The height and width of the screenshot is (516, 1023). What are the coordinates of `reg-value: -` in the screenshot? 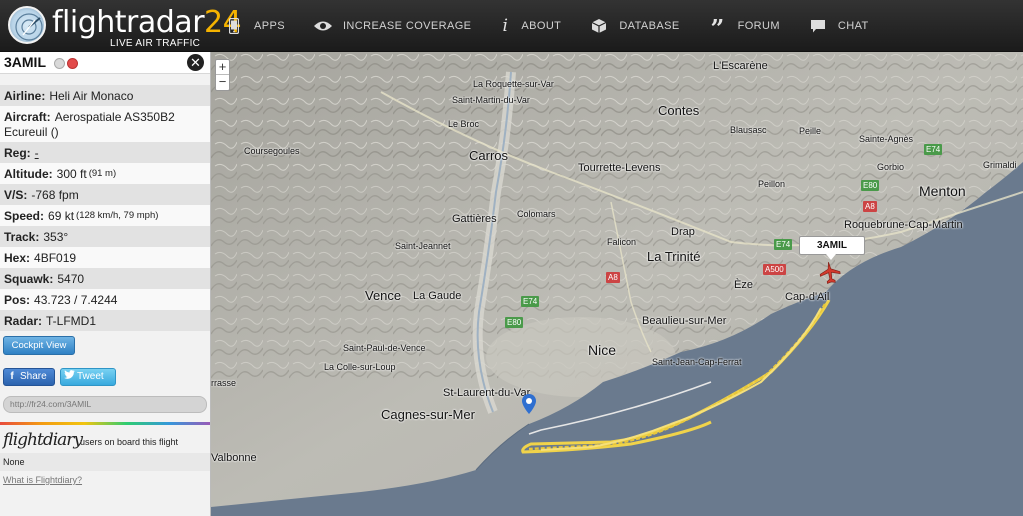 It's located at (37, 153).